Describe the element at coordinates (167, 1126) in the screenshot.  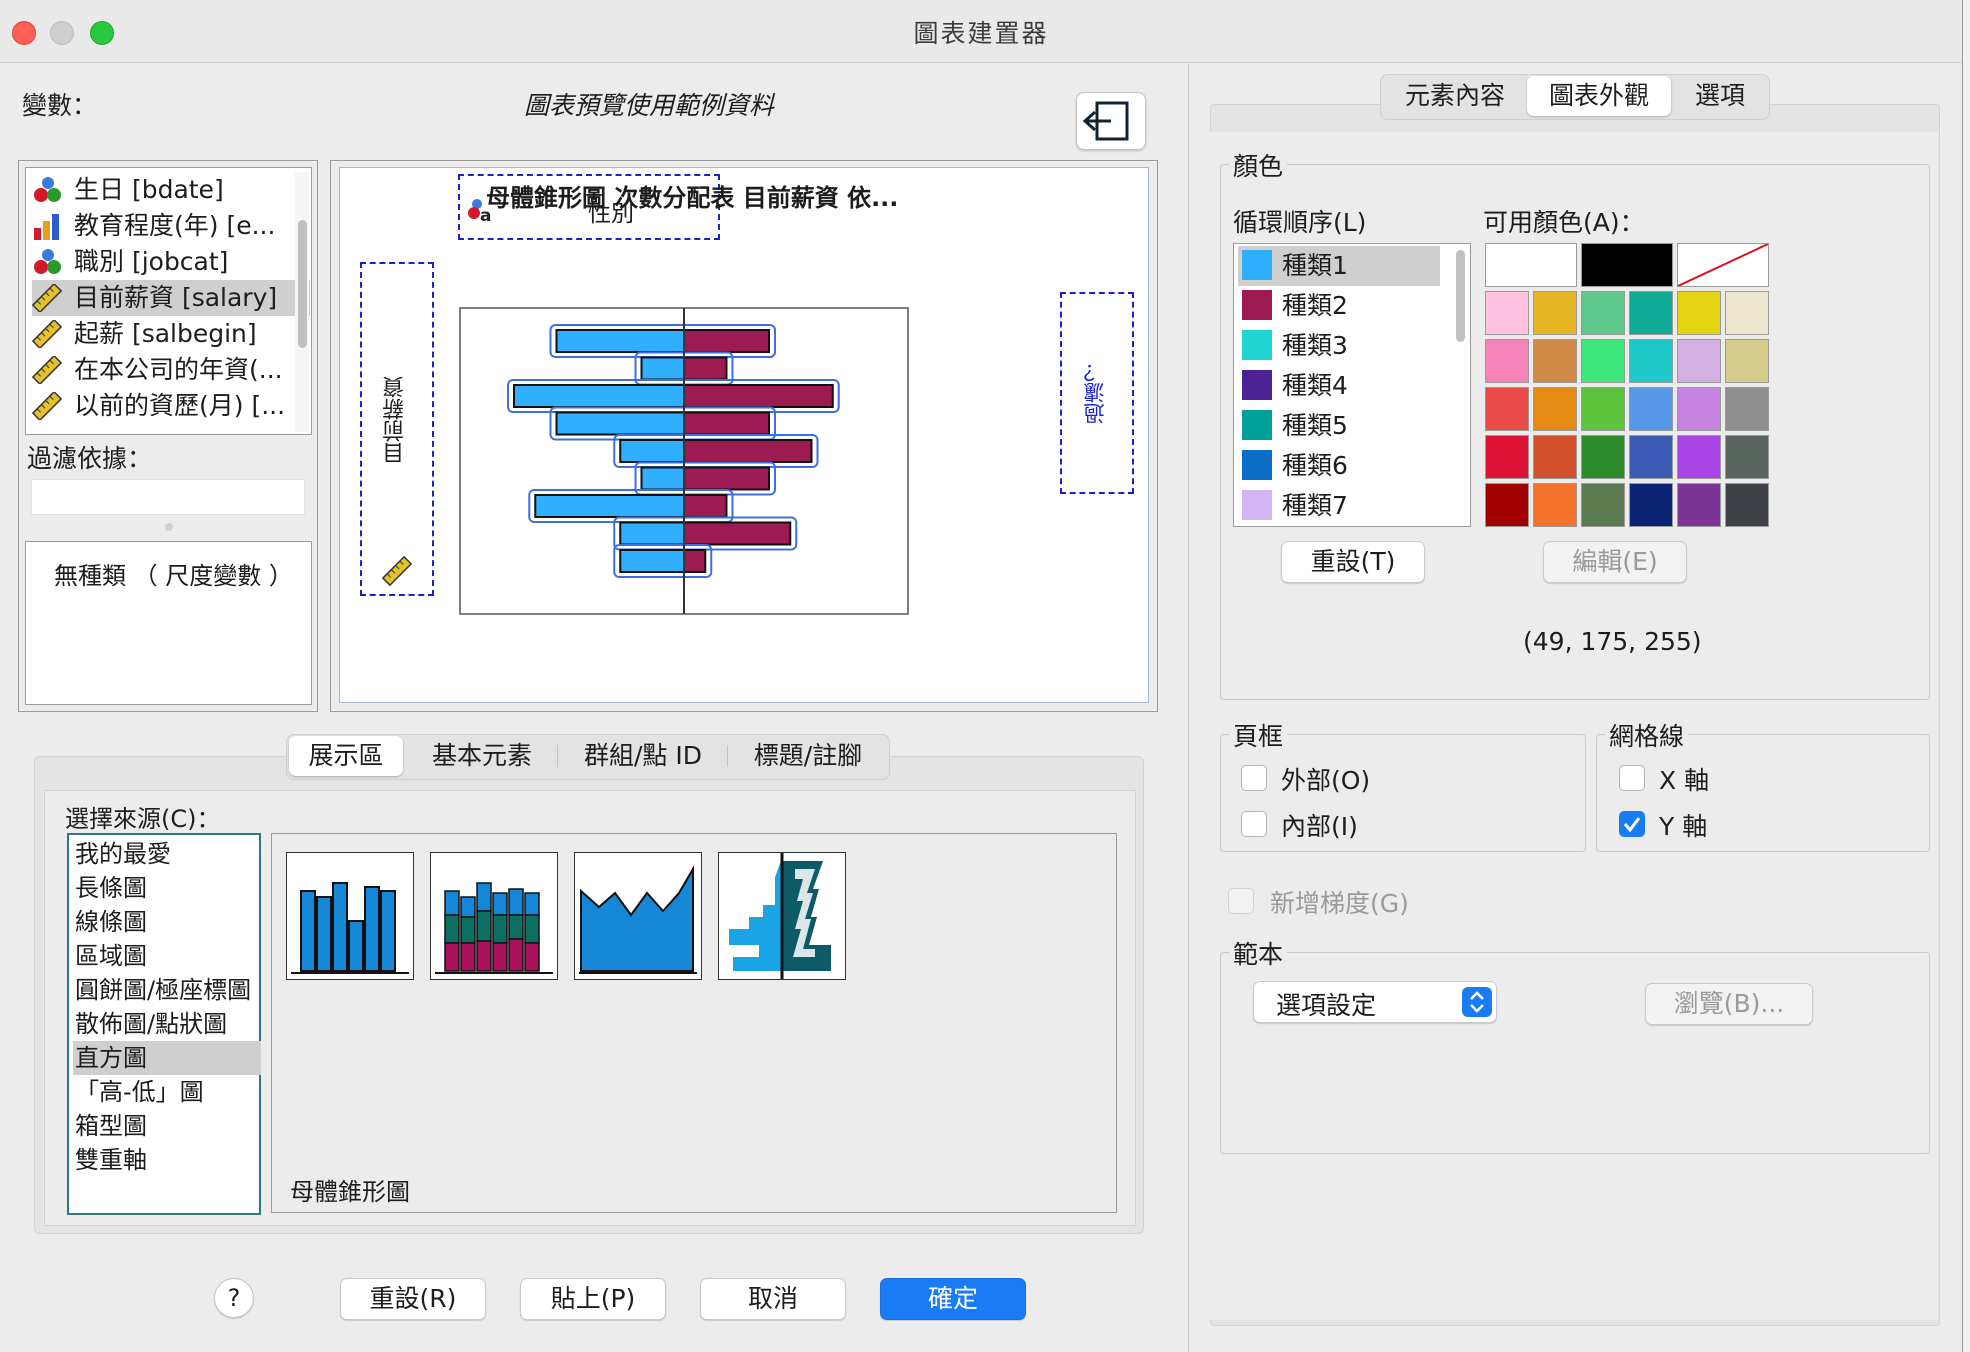
I see `chart-type-item: 箱型圖` at that location.